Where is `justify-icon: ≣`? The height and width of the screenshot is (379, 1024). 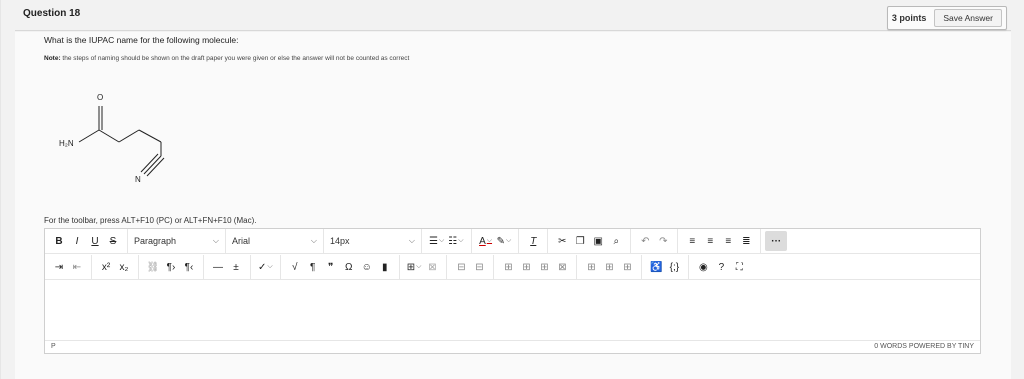
justify-icon: ≣ is located at coordinates (746, 241).